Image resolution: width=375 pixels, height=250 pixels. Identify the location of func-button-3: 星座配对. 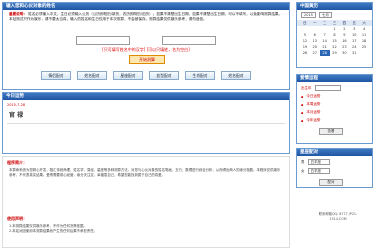
(128, 75).